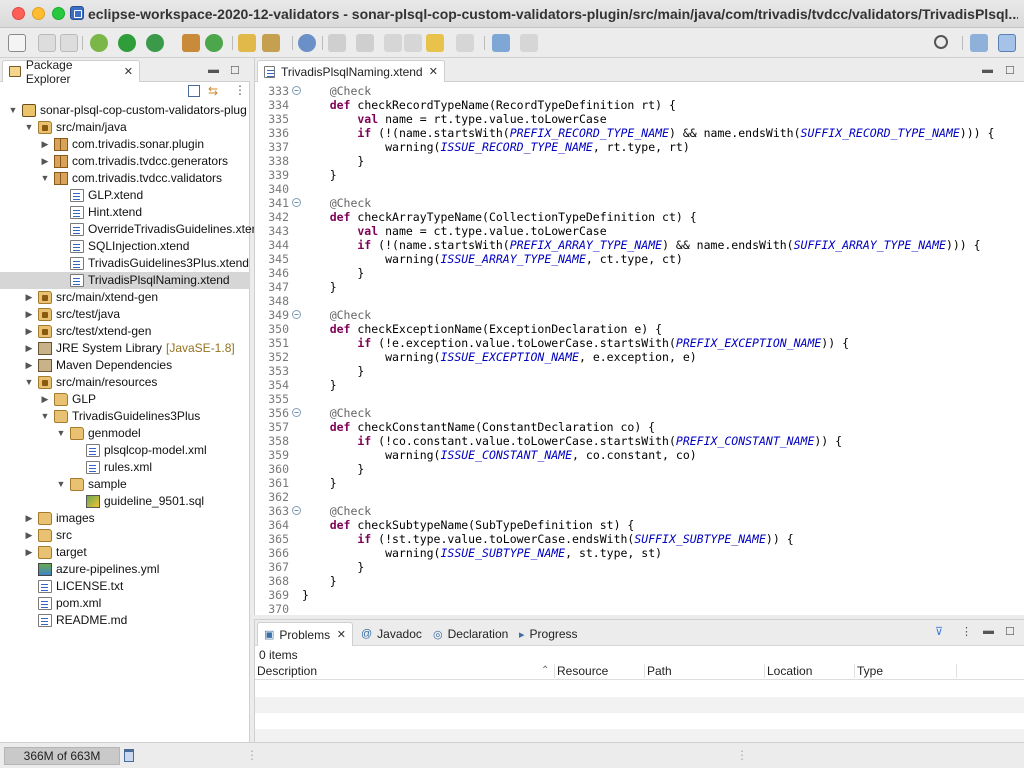 This screenshot has width=1024, height=768. I want to click on tree-item: README.md, so click(125, 620).